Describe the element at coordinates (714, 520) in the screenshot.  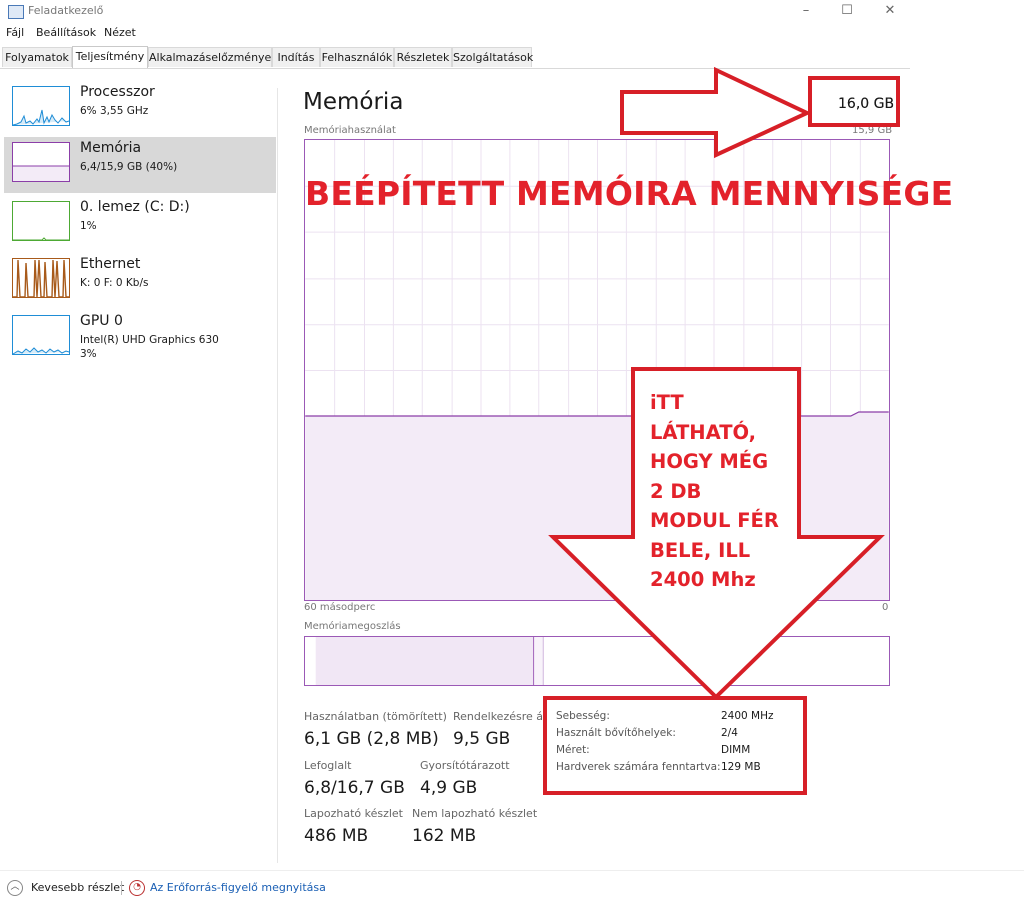
I see `annotation-line: MODUL FÉR` at that location.